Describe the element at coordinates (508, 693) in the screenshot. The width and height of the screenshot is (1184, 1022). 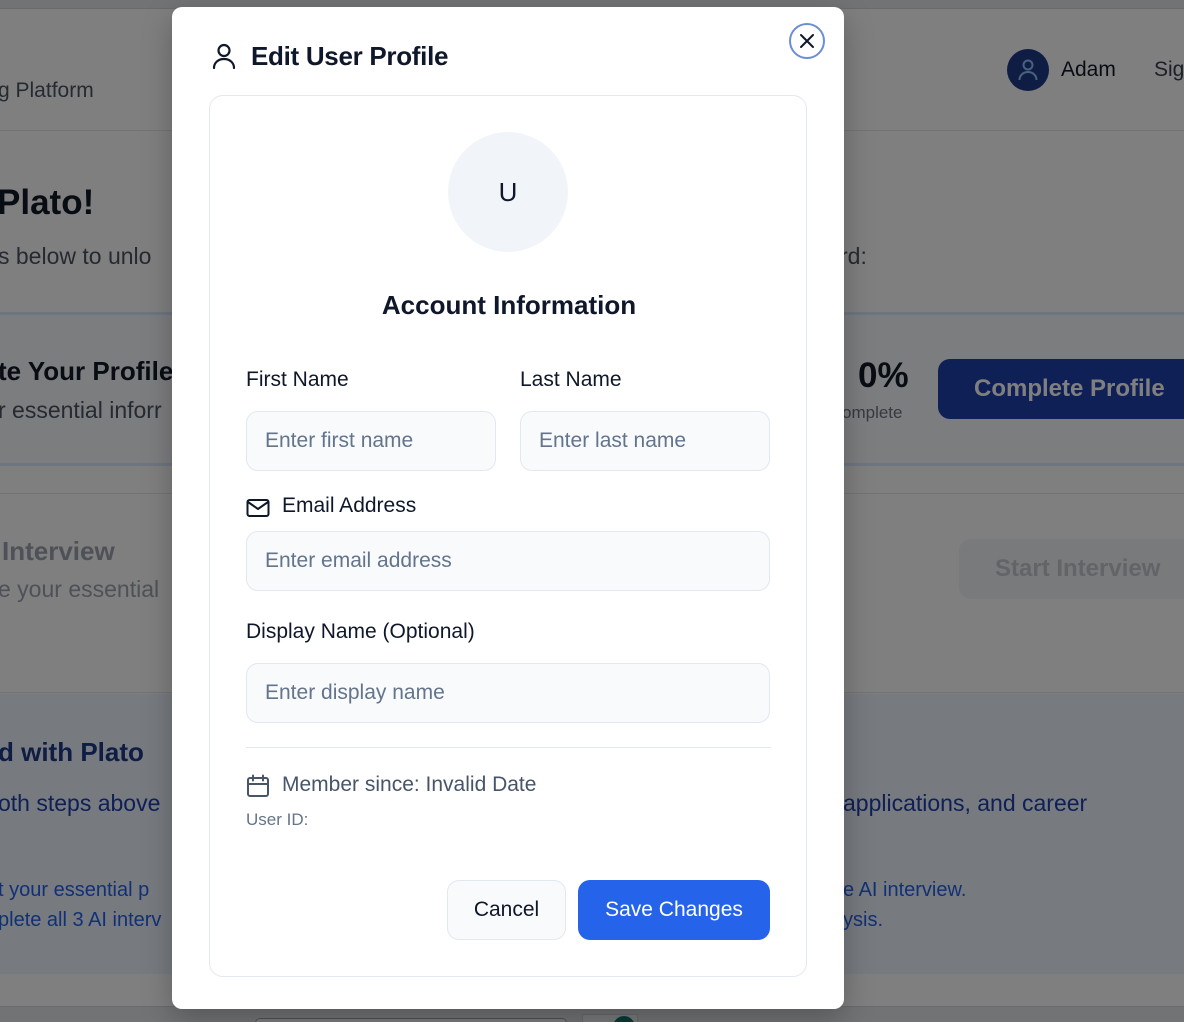
I see `display-name-input` at that location.